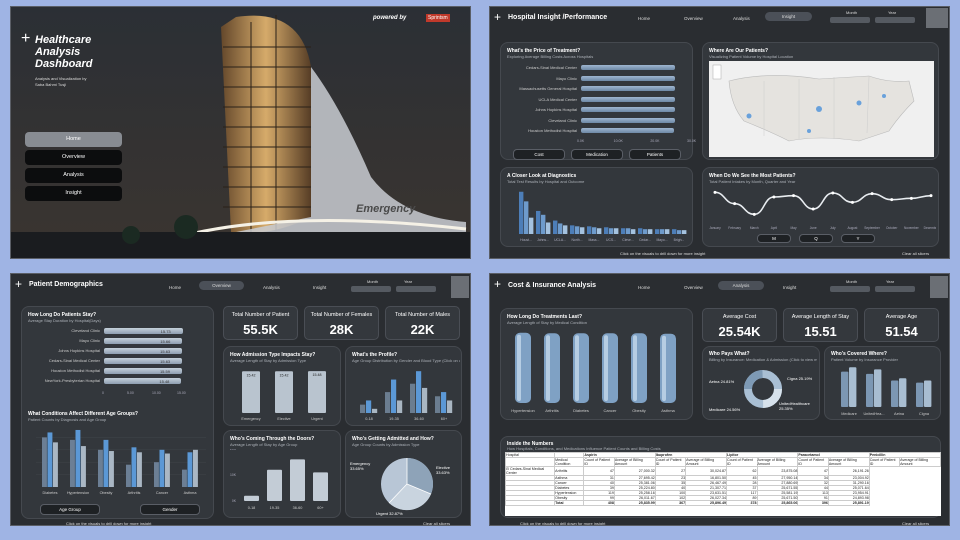 The image size is (960, 540). I want to click on quarter-button: Q, so click(816, 238).